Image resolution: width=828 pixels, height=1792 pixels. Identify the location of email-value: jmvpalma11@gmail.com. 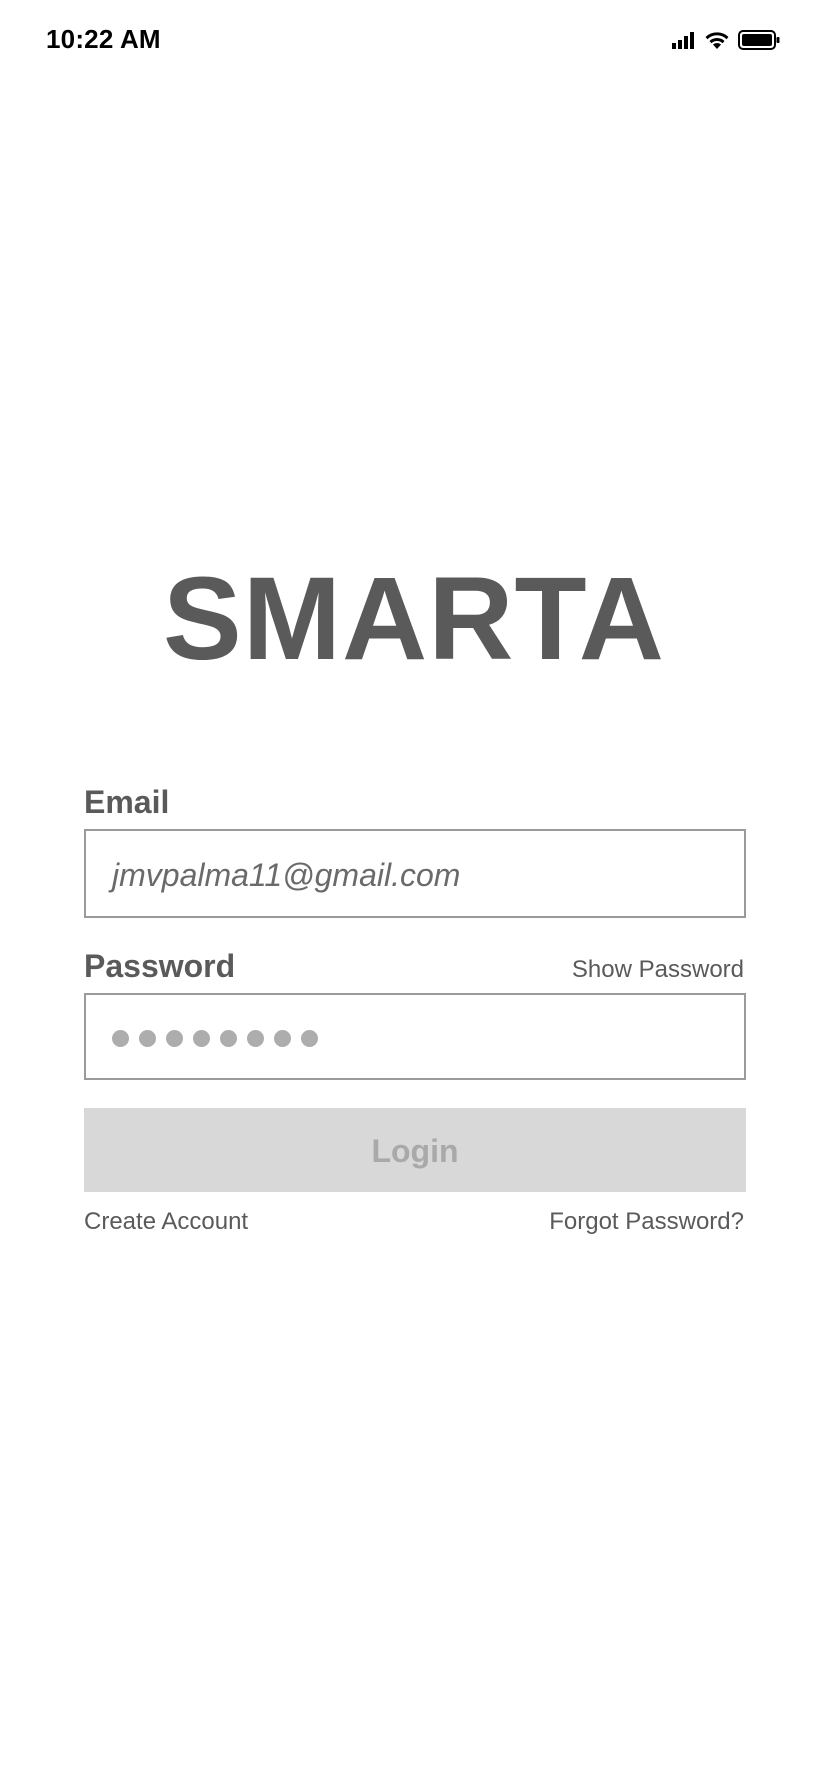
(286, 875).